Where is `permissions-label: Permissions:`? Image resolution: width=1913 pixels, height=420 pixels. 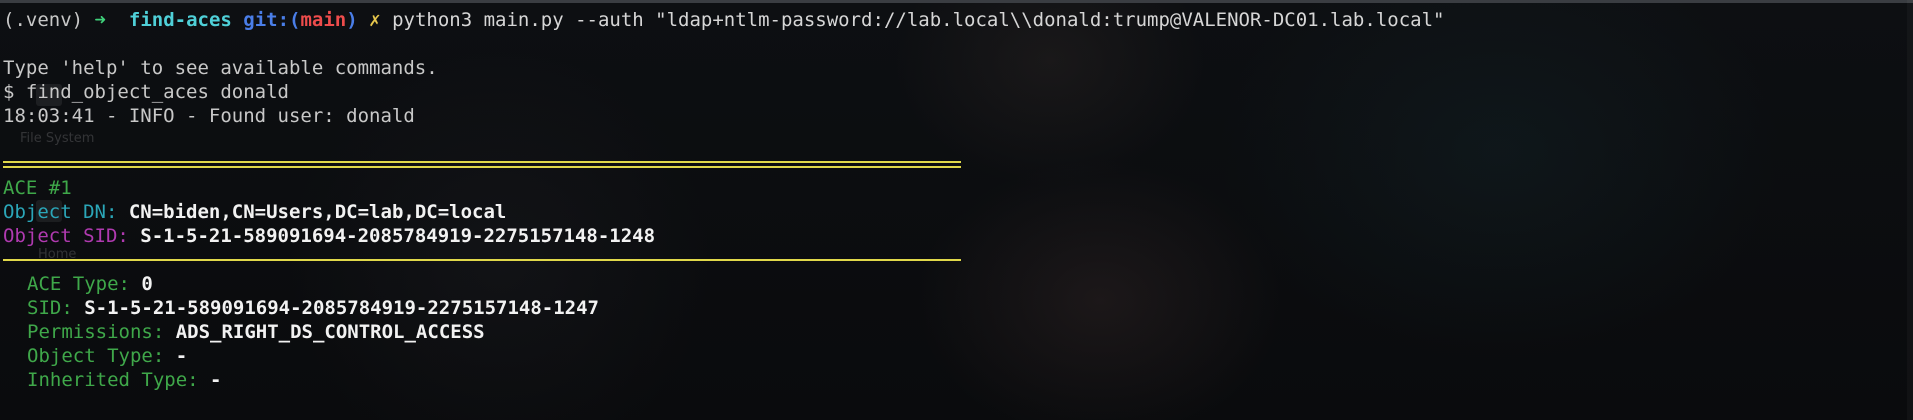 permissions-label: Permissions: is located at coordinates (101, 332).